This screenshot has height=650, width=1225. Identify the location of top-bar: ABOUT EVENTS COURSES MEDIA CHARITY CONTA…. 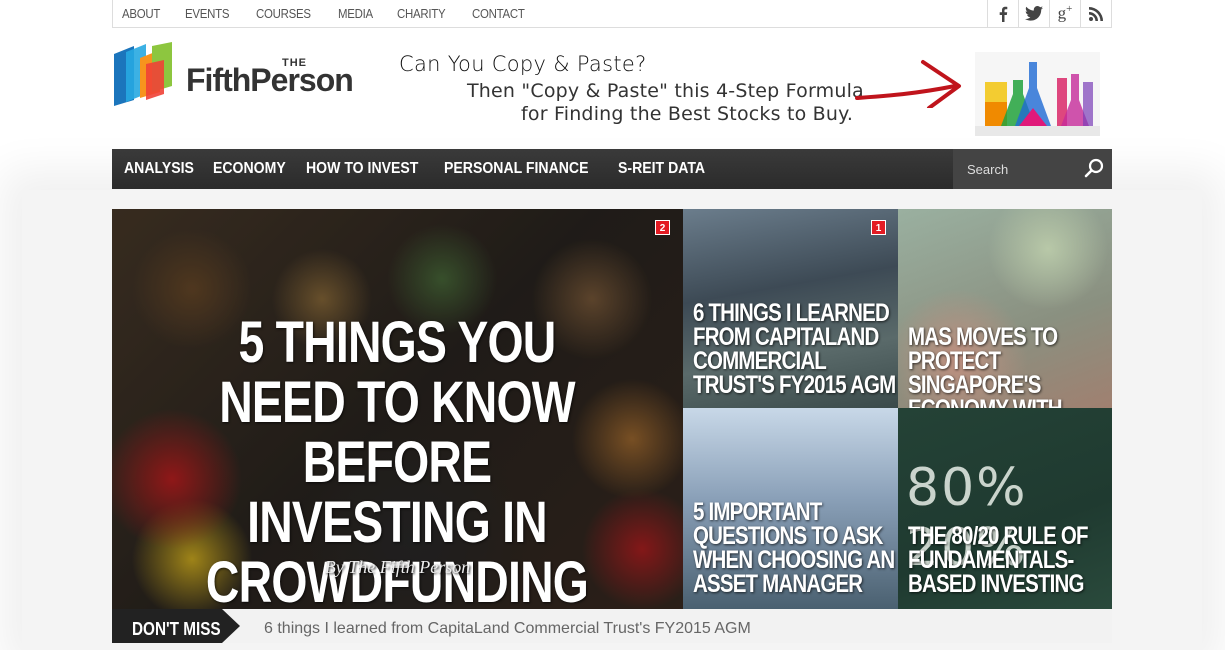
(612, 14).